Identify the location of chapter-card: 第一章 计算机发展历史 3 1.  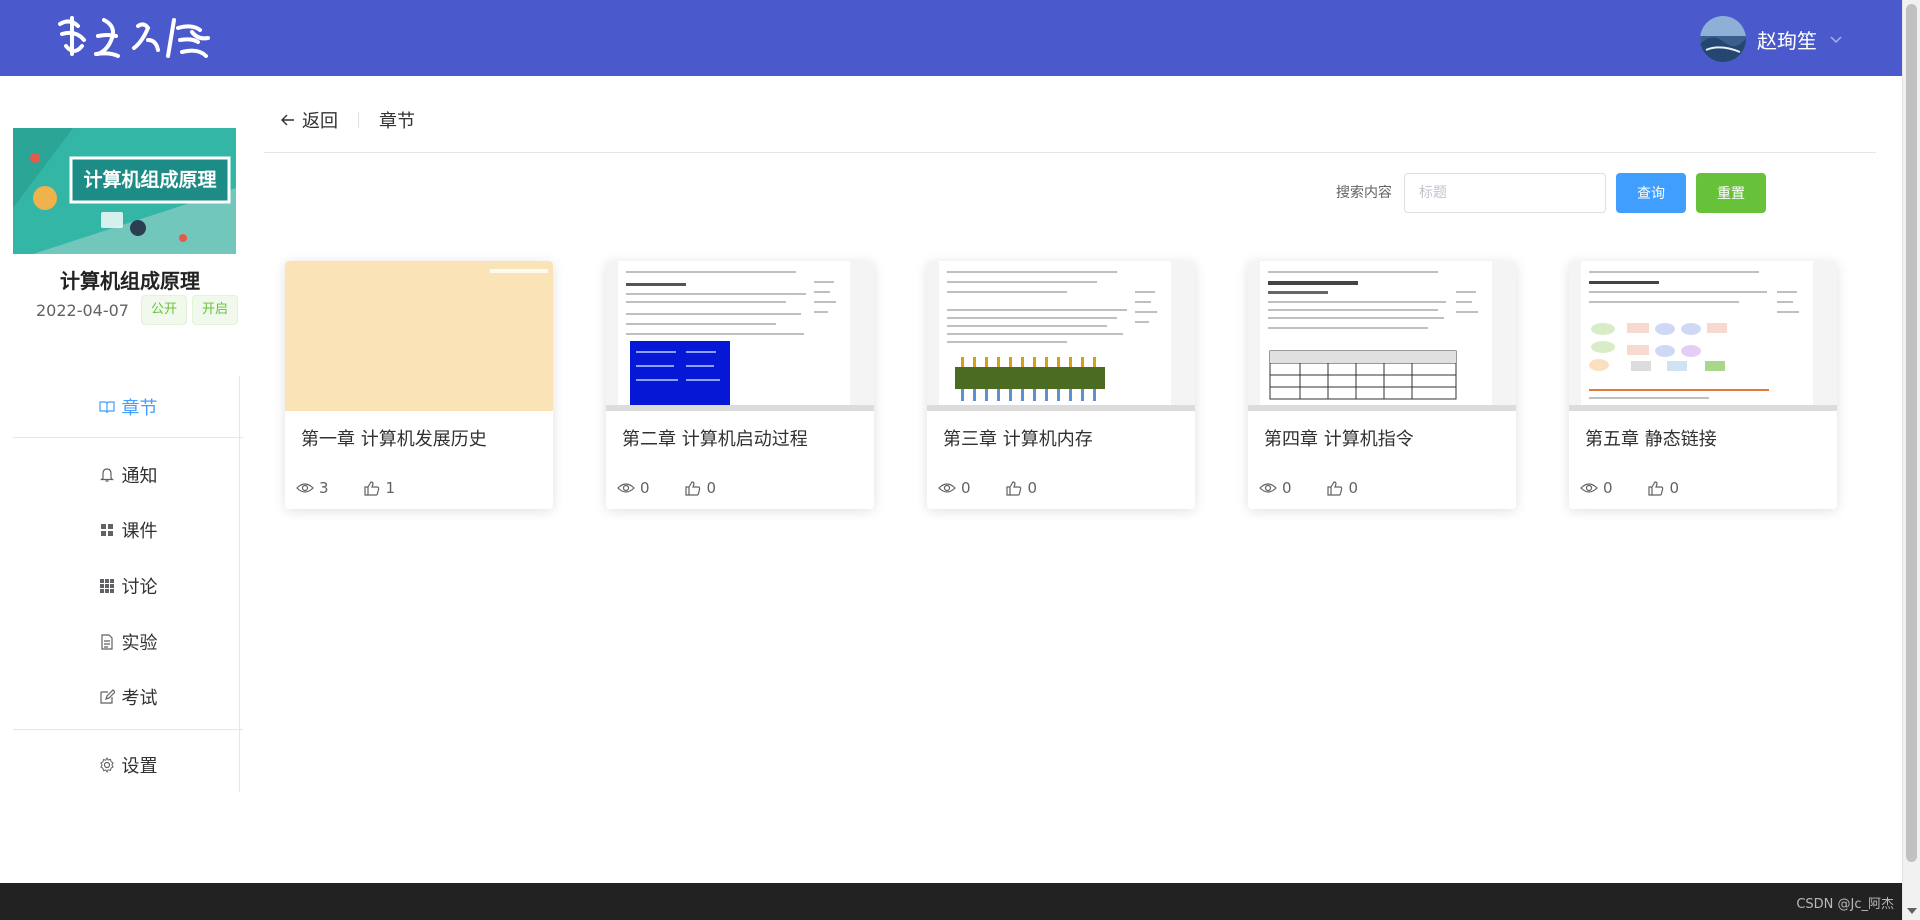
(419, 385).